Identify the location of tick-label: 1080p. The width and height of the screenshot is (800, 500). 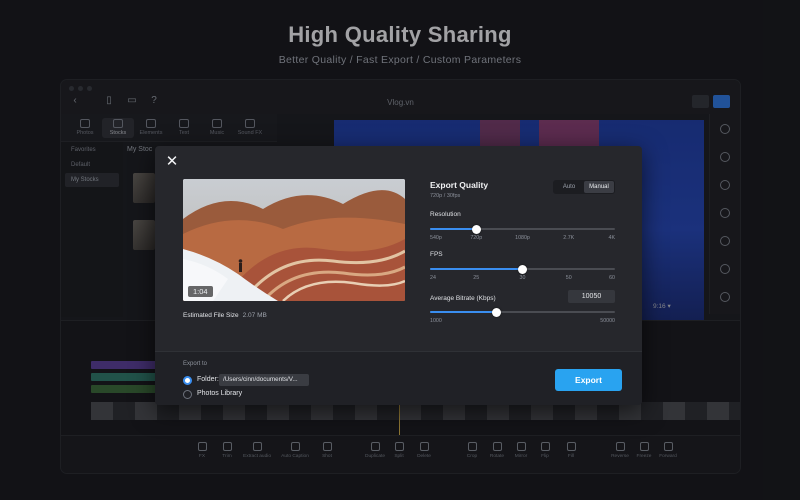
(522, 238).